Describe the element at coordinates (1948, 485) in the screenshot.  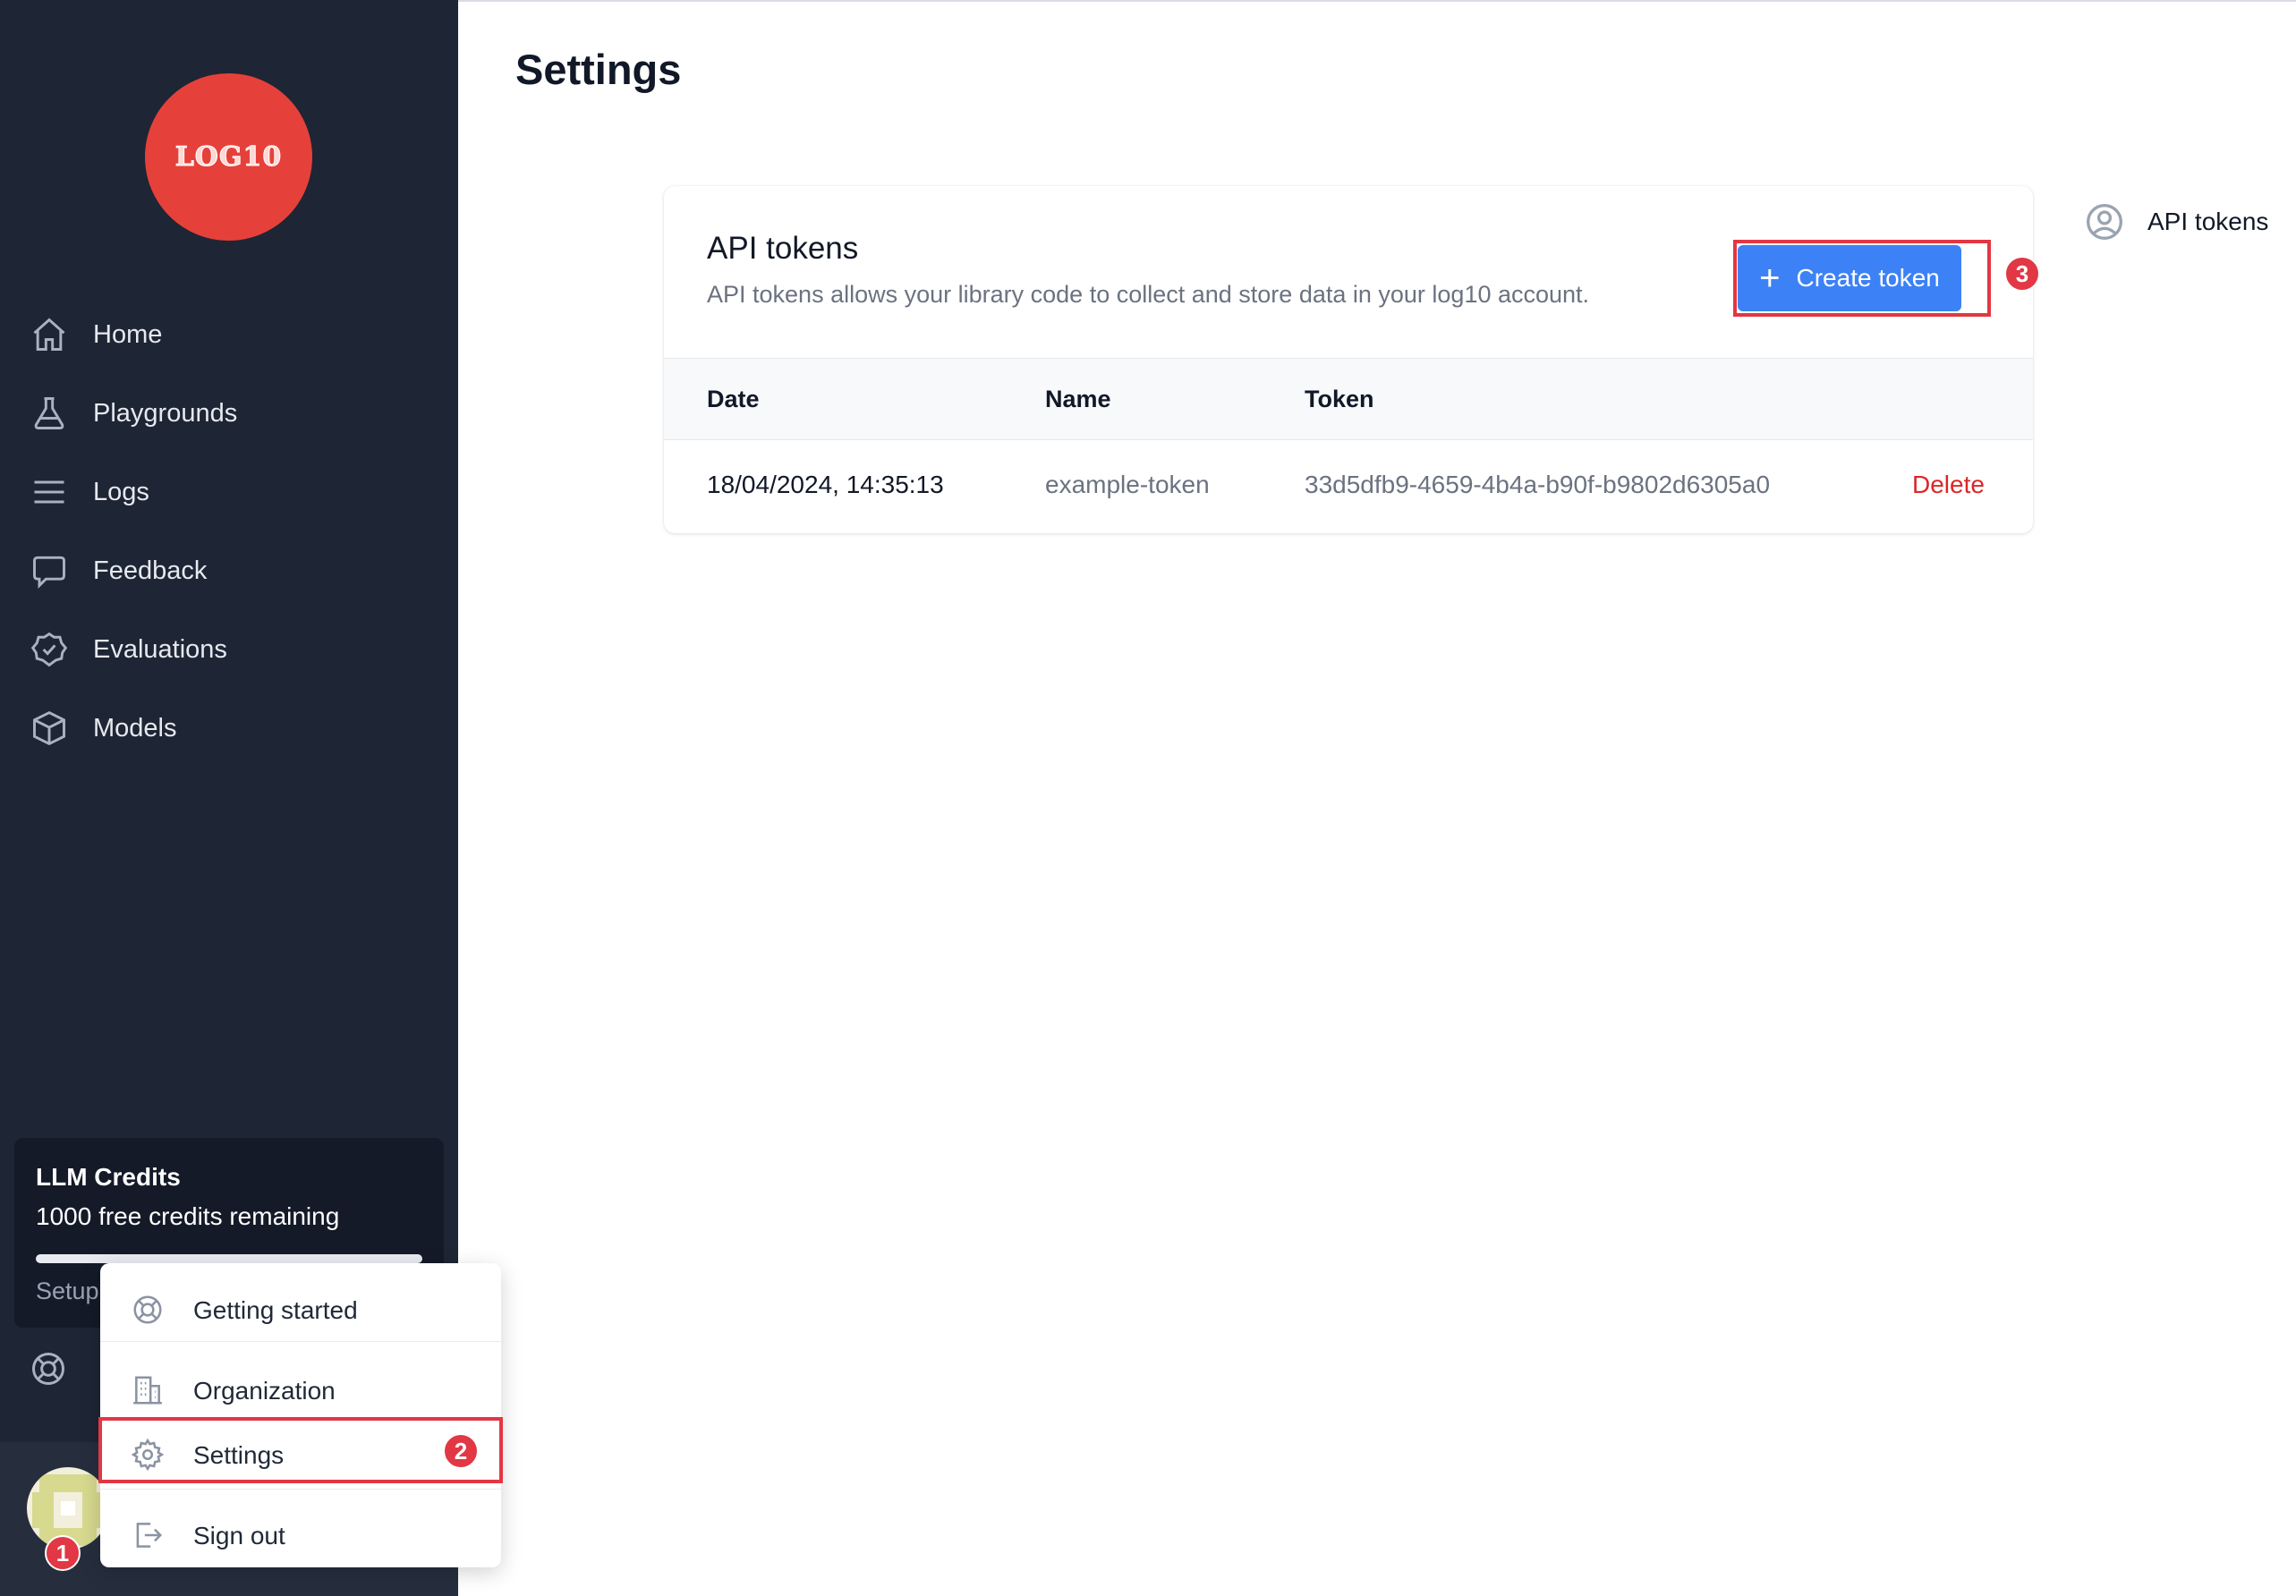
I see `delete-token-button: Delete` at that location.